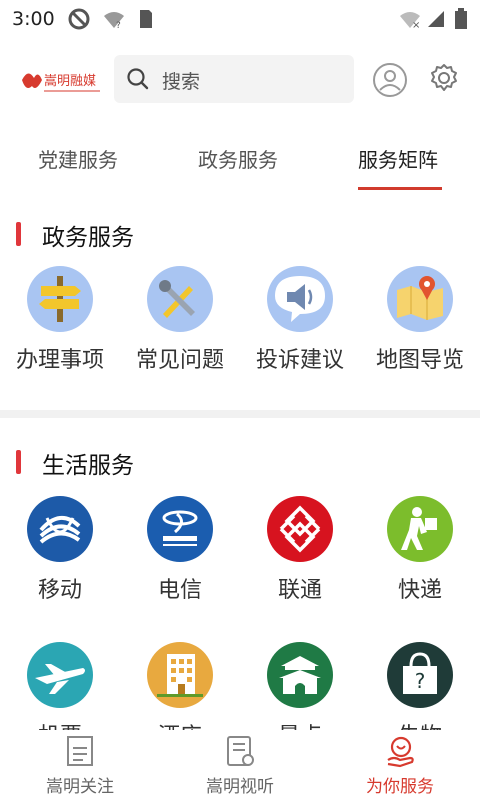 The image size is (480, 800). Describe the element at coordinates (60, 529) in the screenshot. I see `china-mobile-icon` at that location.